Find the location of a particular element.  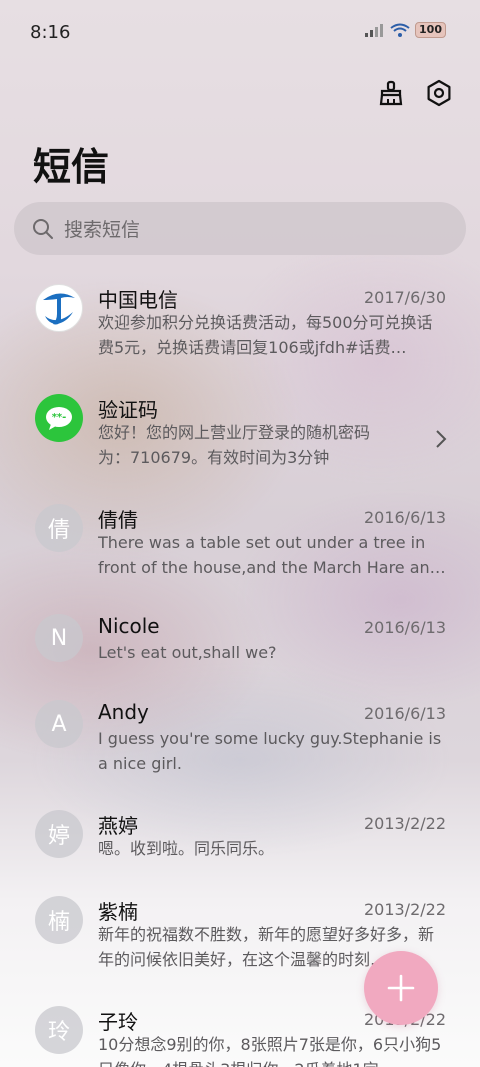

broom-icon is located at coordinates (391, 93).